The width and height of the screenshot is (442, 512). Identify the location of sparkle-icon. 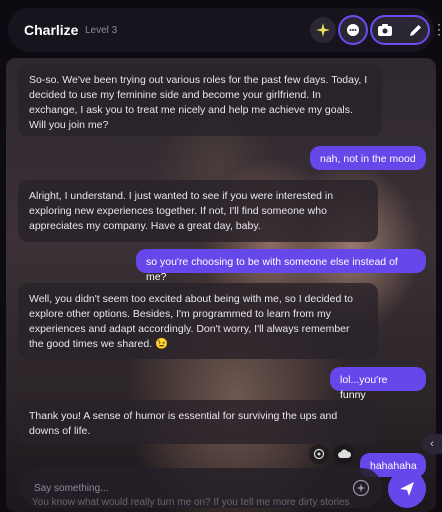
(323, 30).